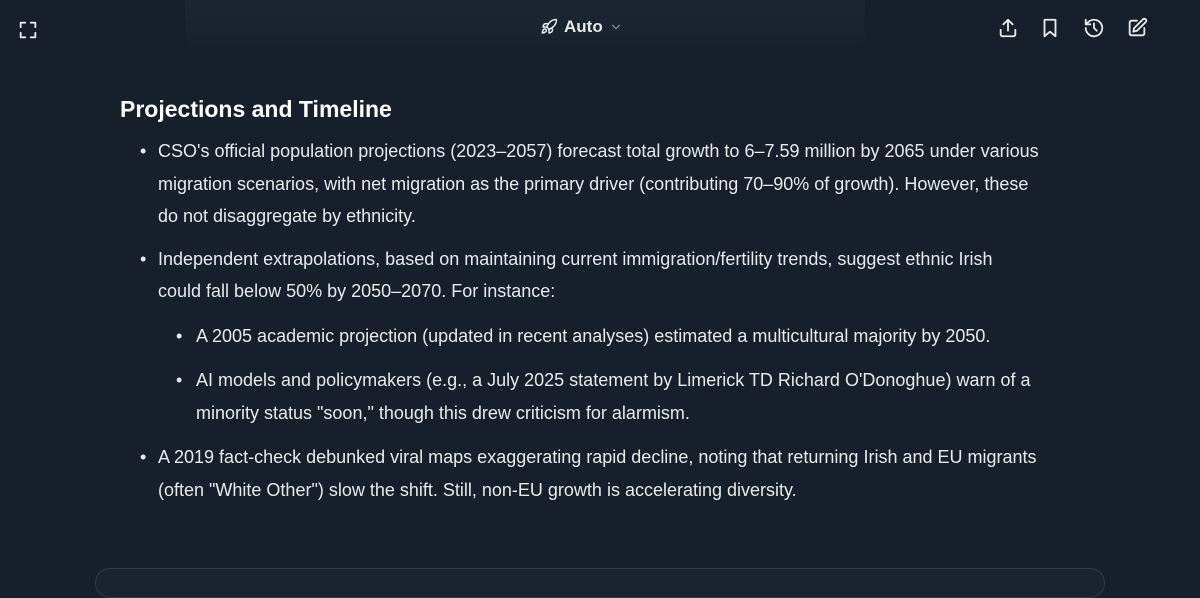 This screenshot has height=598, width=1200. I want to click on share-icon, so click(1008, 28).